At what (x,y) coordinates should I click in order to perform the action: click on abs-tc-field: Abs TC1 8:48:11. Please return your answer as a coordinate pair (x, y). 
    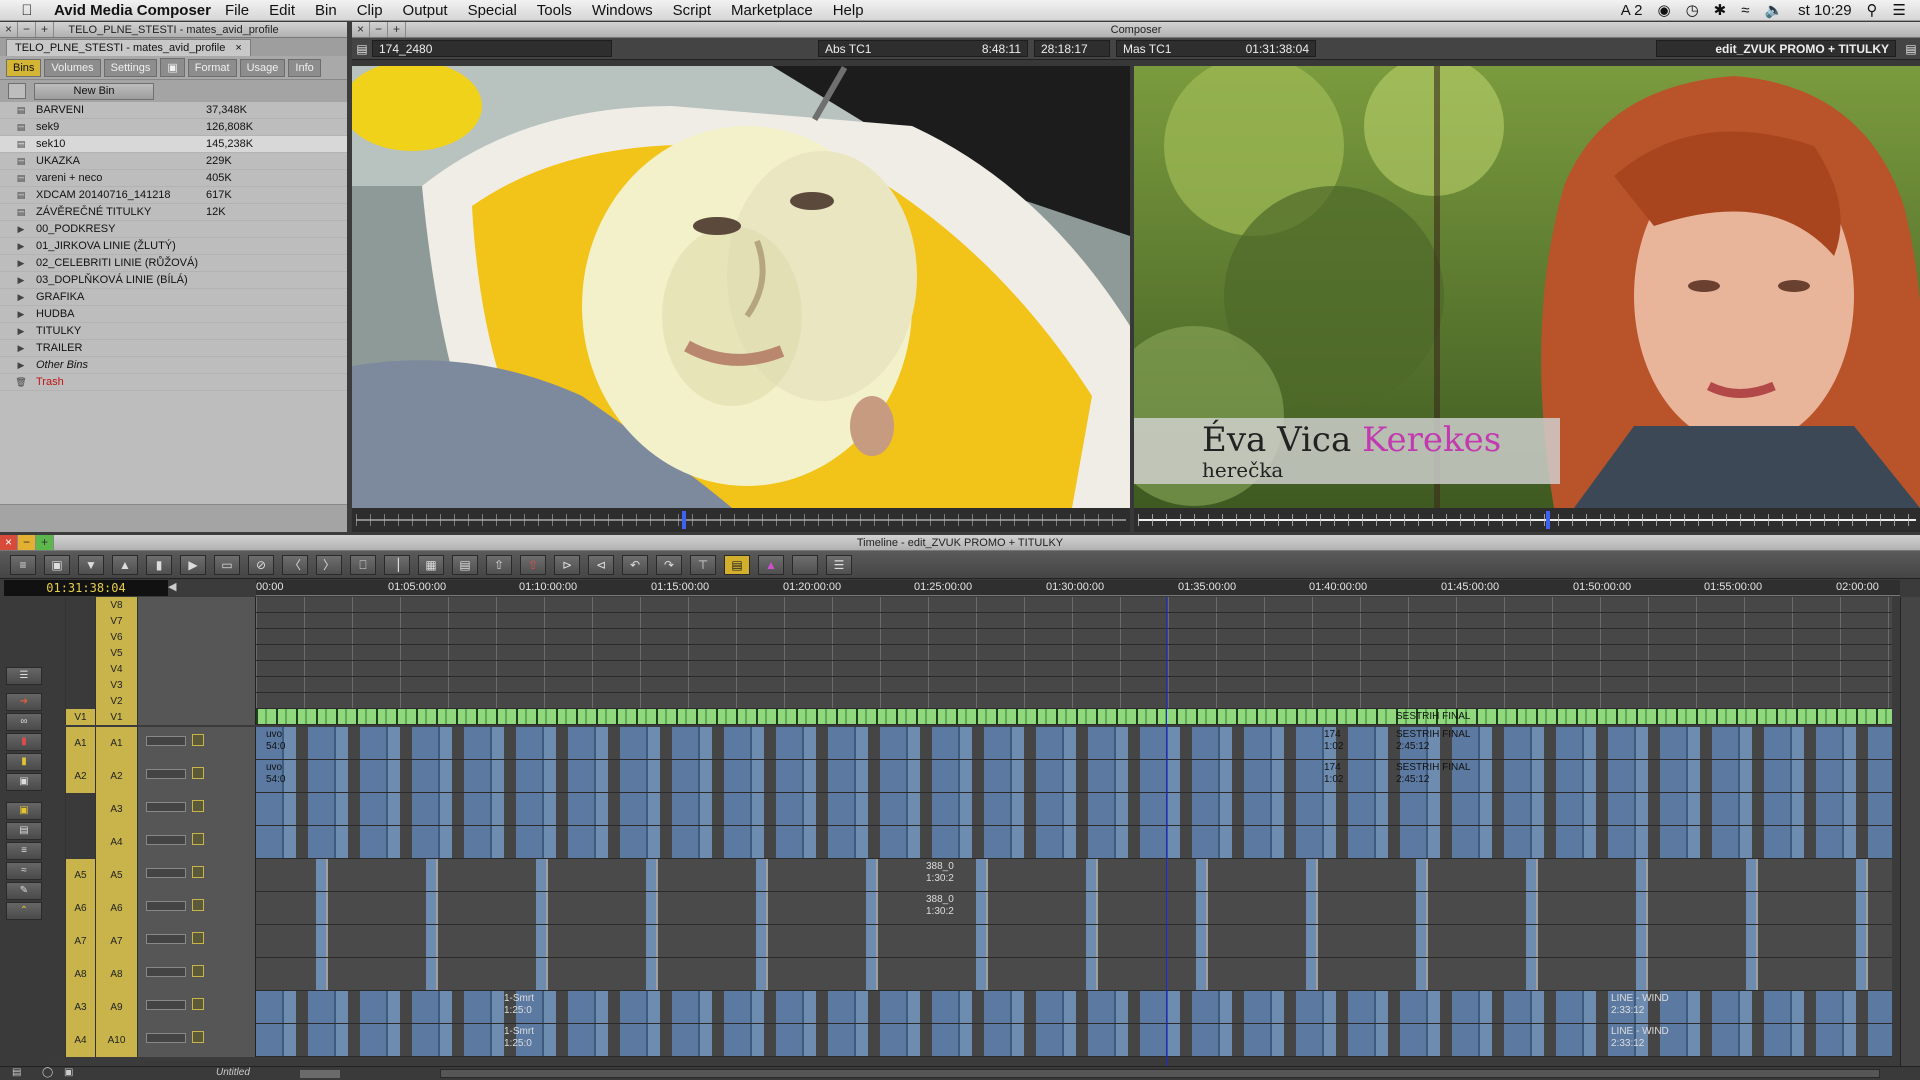
    Looking at the image, I should click on (923, 48).